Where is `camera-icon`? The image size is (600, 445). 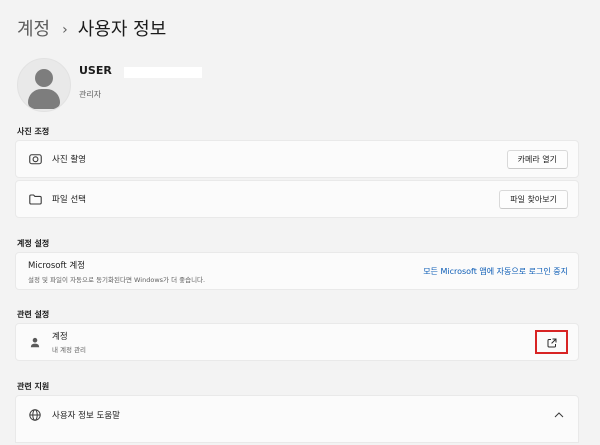 camera-icon is located at coordinates (35, 159).